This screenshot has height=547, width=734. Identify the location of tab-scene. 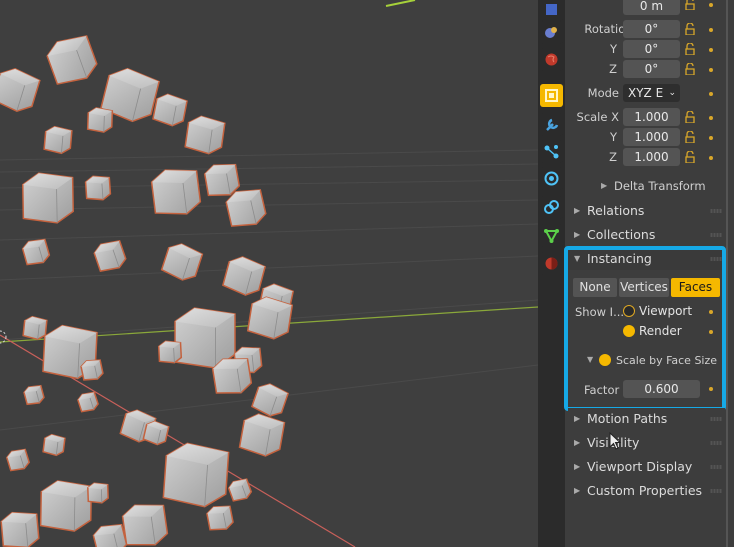
(551, 32).